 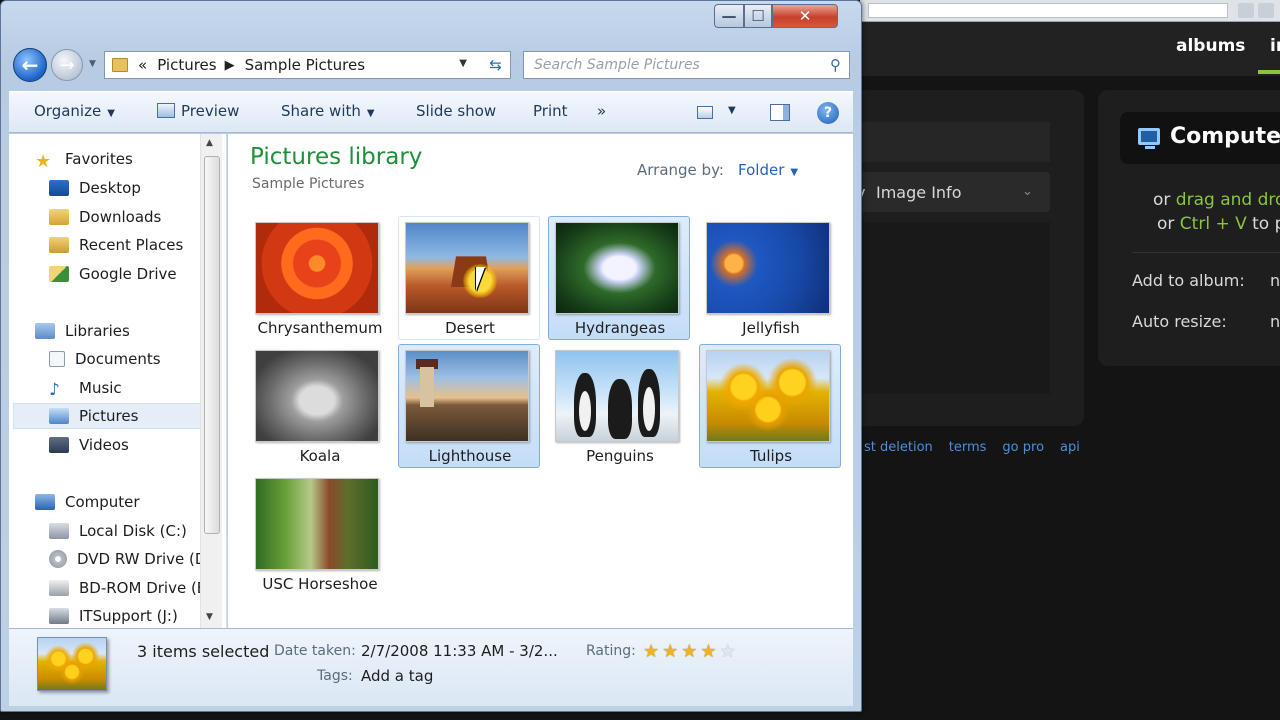 What do you see at coordinates (89, 445) in the screenshot?
I see `nav-videos: Videos` at bounding box center [89, 445].